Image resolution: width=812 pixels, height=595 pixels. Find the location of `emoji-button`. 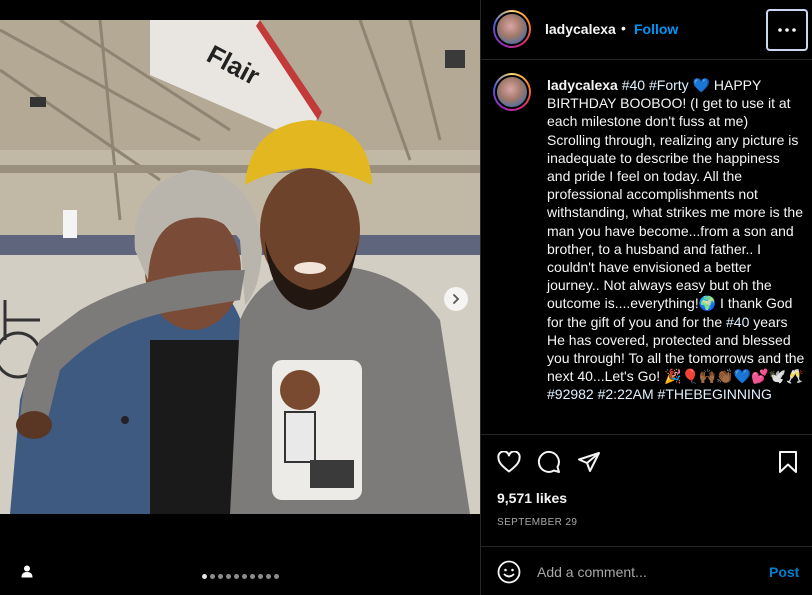

emoji-button is located at coordinates (509, 572).